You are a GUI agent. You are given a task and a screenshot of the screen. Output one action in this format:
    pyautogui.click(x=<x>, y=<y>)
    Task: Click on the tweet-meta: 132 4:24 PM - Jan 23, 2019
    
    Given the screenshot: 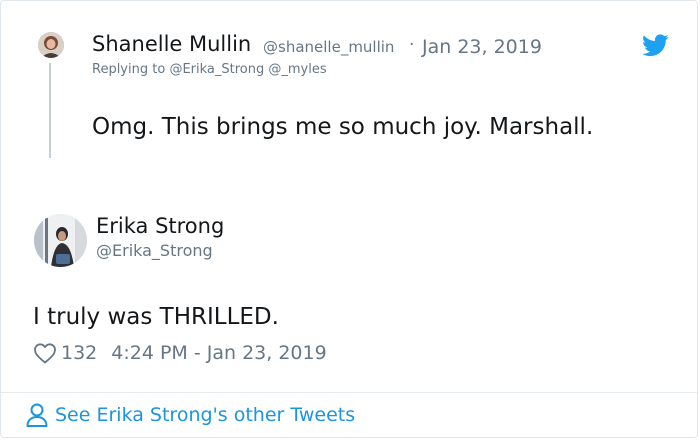 What is the action you would take?
    pyautogui.click(x=180, y=353)
    